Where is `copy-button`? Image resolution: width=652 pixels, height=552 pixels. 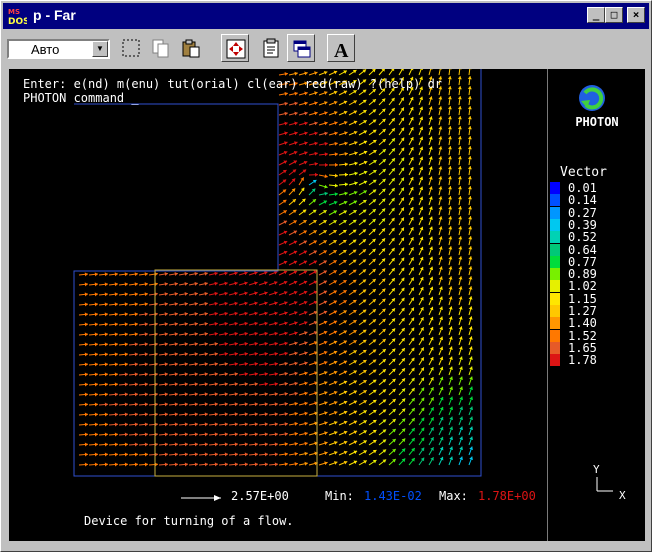 copy-button is located at coordinates (161, 48).